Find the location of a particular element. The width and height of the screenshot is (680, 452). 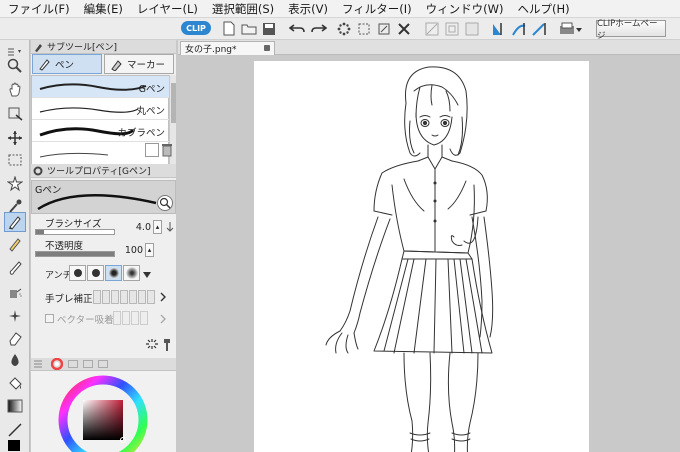

vector-snap-checkbox is located at coordinates (49, 318).